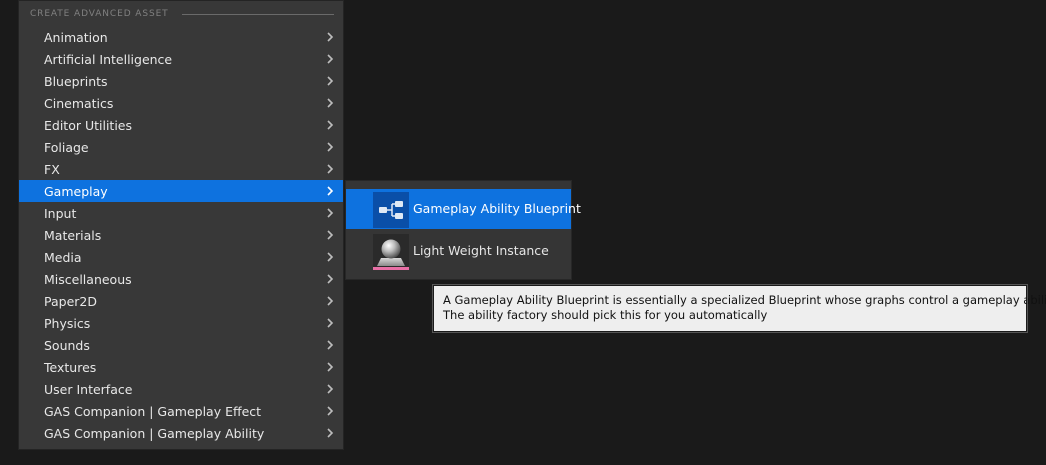  What do you see at coordinates (181, 213) in the screenshot?
I see `menu-item-input: Input` at bounding box center [181, 213].